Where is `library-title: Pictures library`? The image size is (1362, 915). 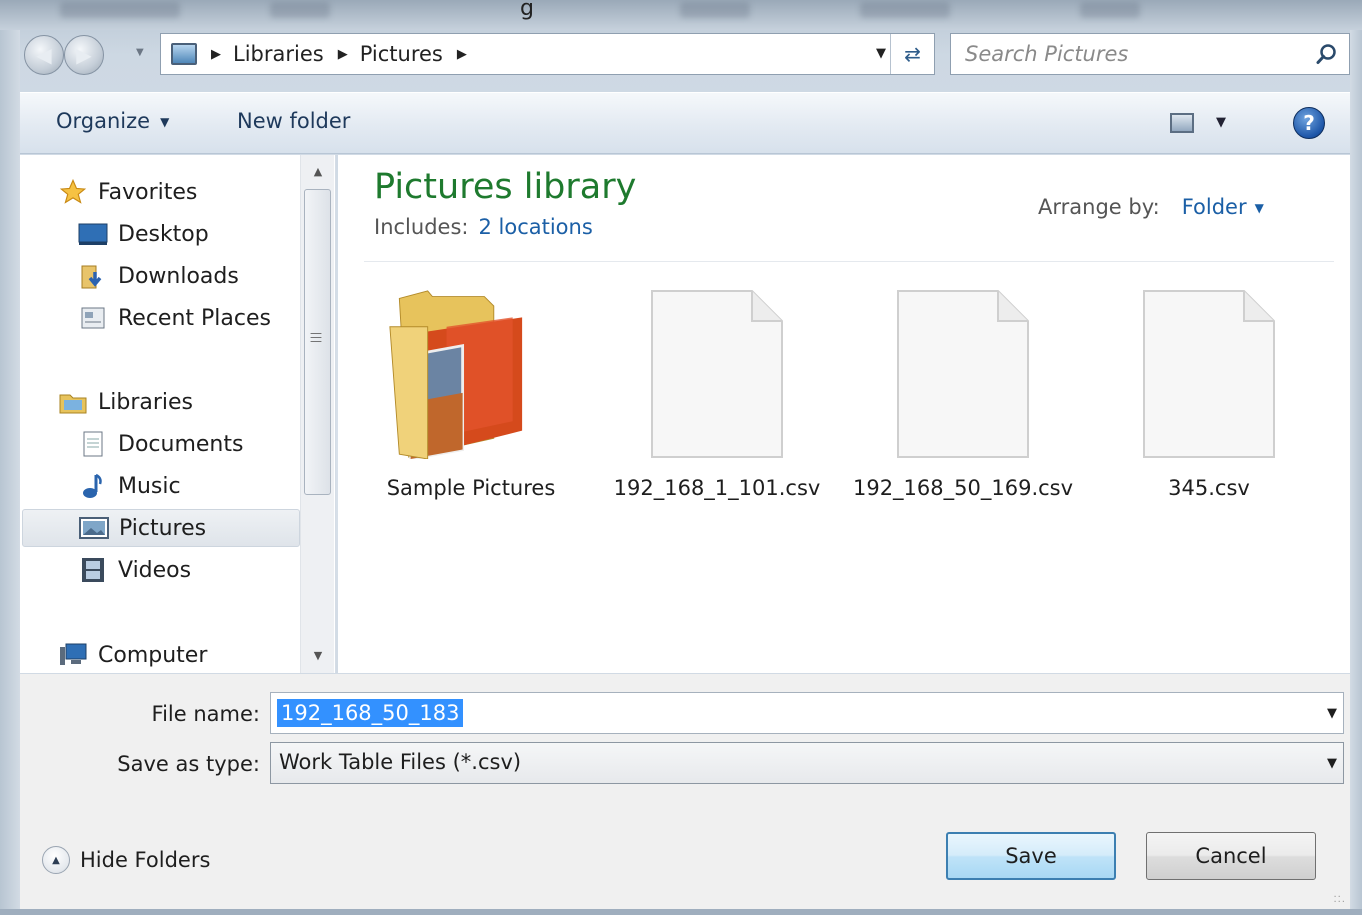 library-title: Pictures library is located at coordinates (505, 187).